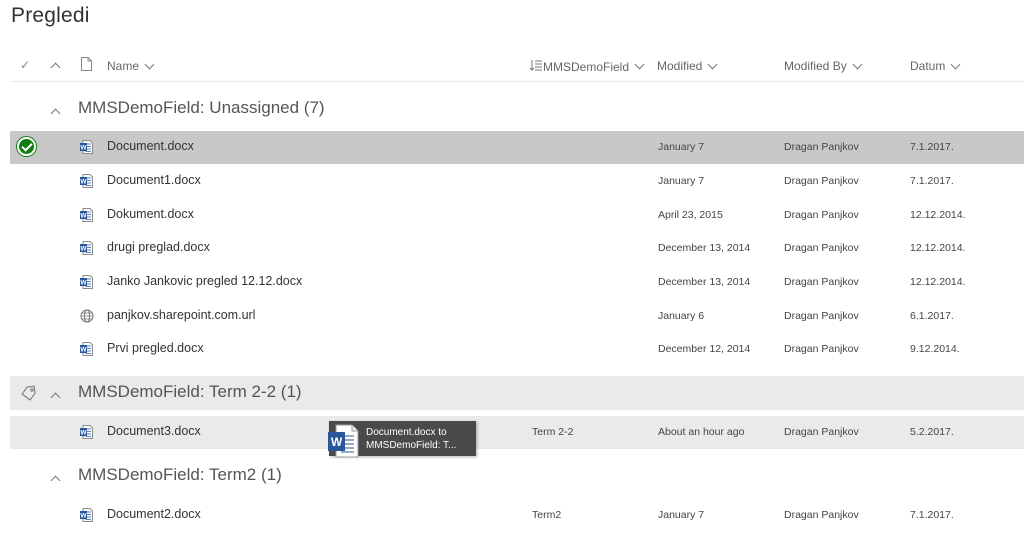 The height and width of the screenshot is (553, 1024). What do you see at coordinates (154, 514) in the screenshot?
I see `file-name-link: Document2.docx` at bounding box center [154, 514].